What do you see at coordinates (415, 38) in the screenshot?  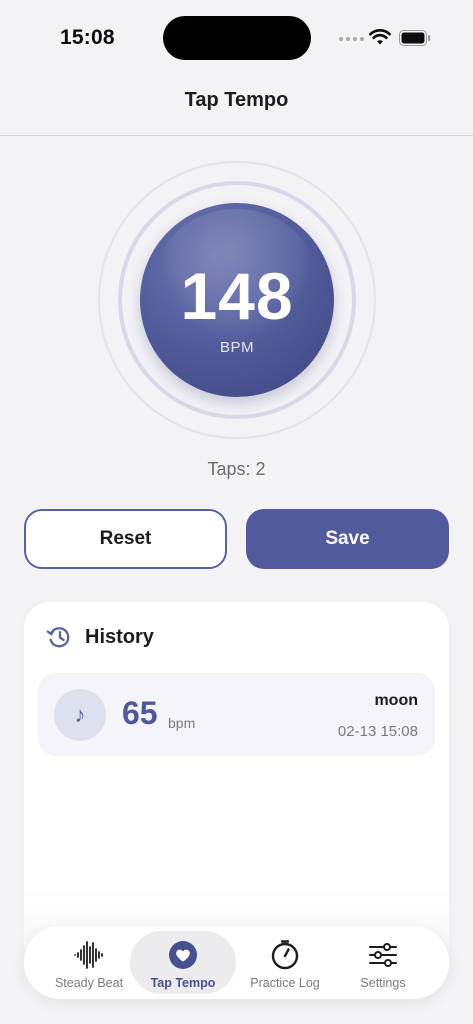 I see `battery-icon` at bounding box center [415, 38].